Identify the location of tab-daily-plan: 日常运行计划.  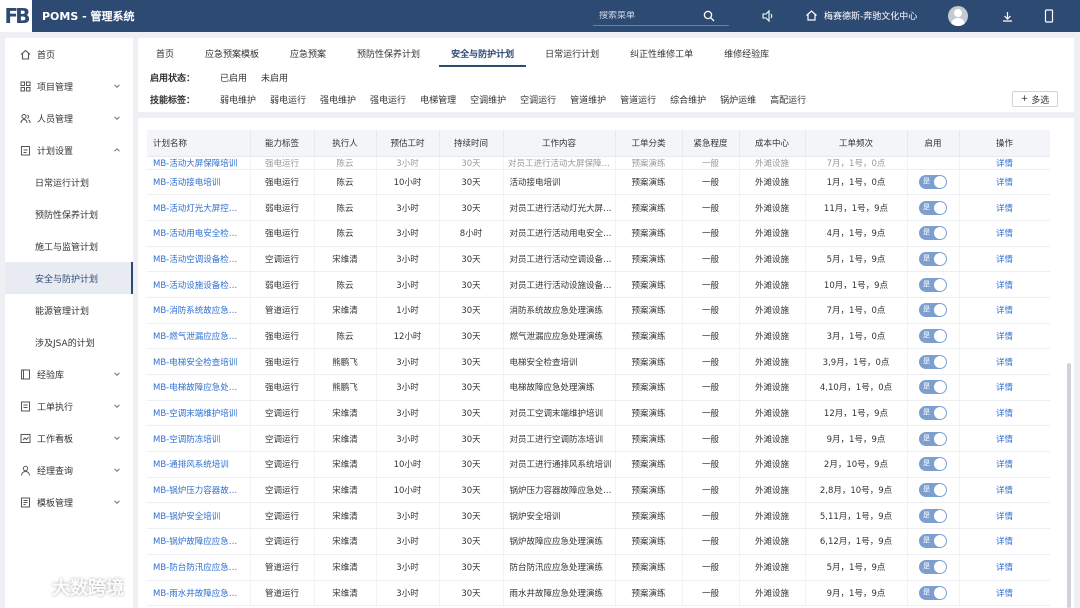
(572, 53).